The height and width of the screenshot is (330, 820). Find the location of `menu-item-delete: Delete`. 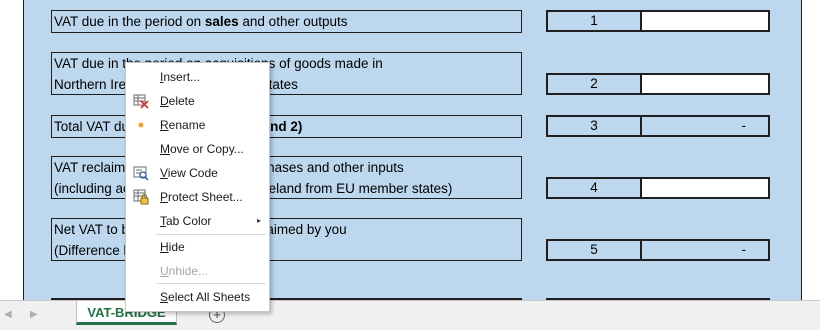

menu-item-delete: Delete is located at coordinates (177, 101).